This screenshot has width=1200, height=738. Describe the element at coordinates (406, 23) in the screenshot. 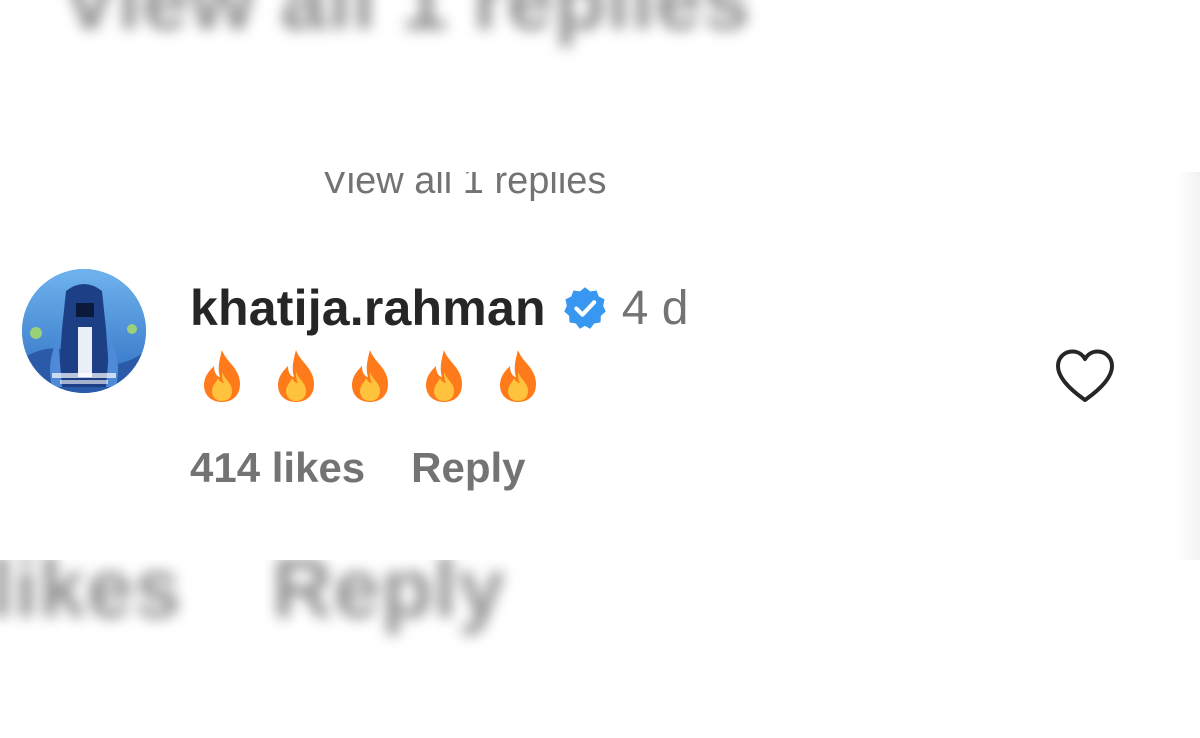

I see `blurred-view-replies-text: View all 1 replies` at that location.